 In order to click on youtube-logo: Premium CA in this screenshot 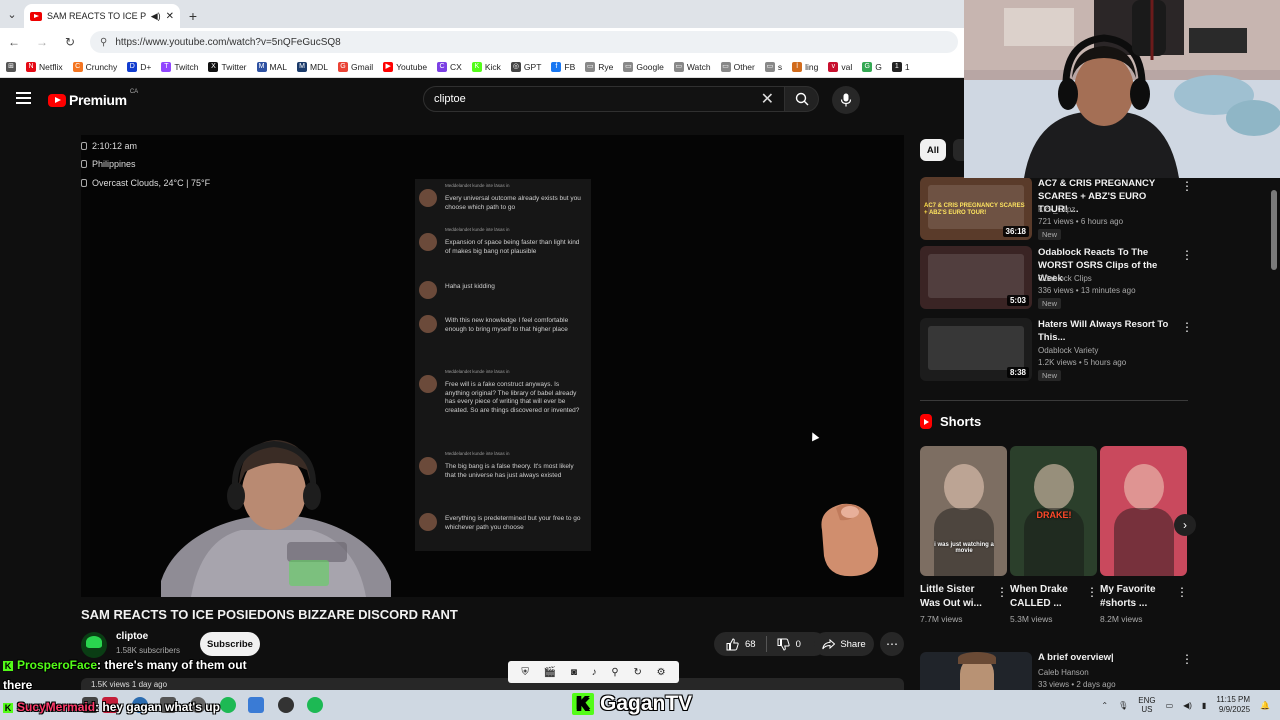, I will do `click(93, 98)`.